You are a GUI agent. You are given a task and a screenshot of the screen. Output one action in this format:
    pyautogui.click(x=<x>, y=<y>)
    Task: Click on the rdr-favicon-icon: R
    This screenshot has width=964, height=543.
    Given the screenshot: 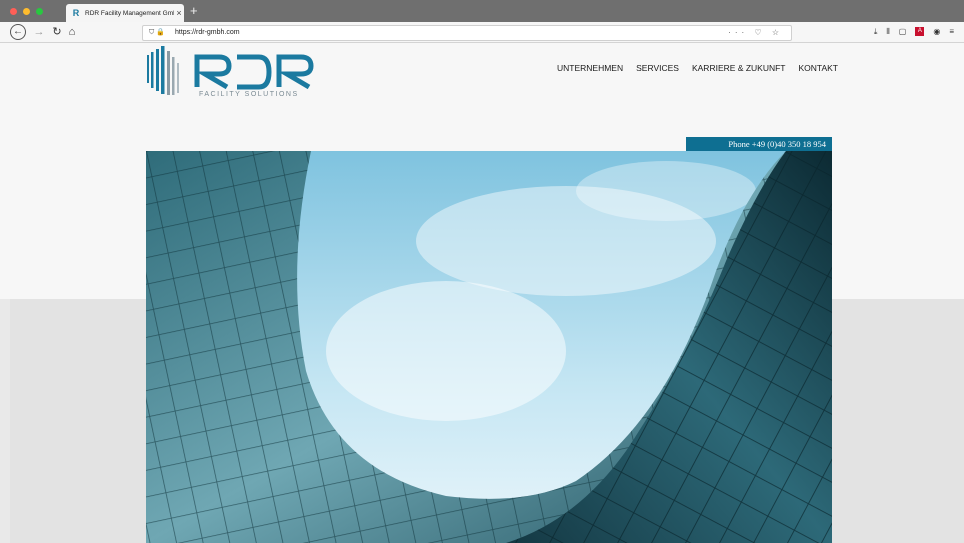 What is the action you would take?
    pyautogui.click(x=76, y=13)
    